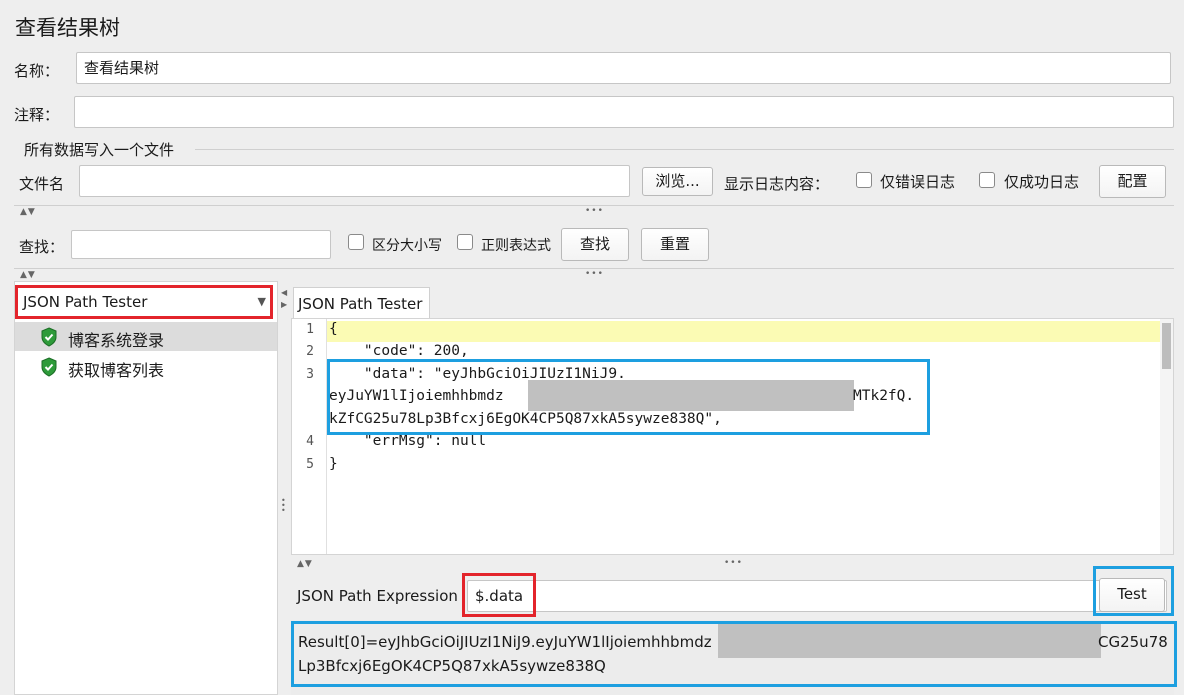 The width and height of the screenshot is (1184, 695). I want to click on result-line: CG25u78, so click(1133, 642).